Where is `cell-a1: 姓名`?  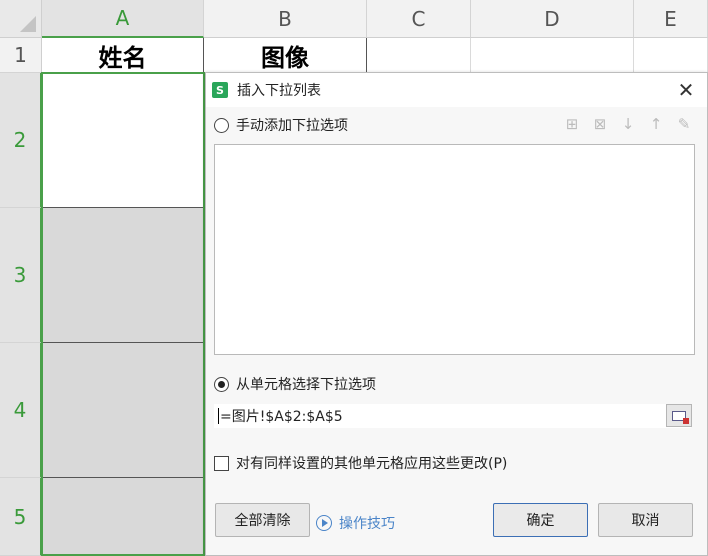
cell-a1: 姓名 is located at coordinates (123, 55).